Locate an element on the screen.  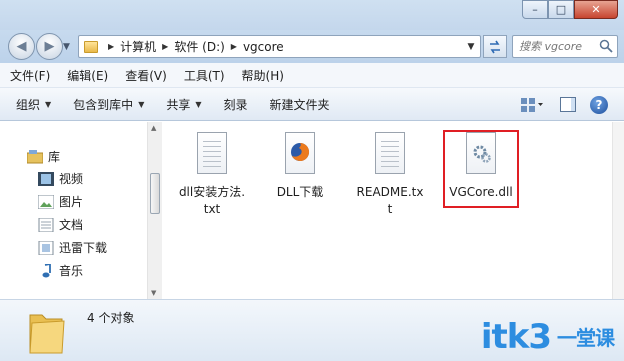
nav-item-label: 文档 is located at coordinates (71, 225).